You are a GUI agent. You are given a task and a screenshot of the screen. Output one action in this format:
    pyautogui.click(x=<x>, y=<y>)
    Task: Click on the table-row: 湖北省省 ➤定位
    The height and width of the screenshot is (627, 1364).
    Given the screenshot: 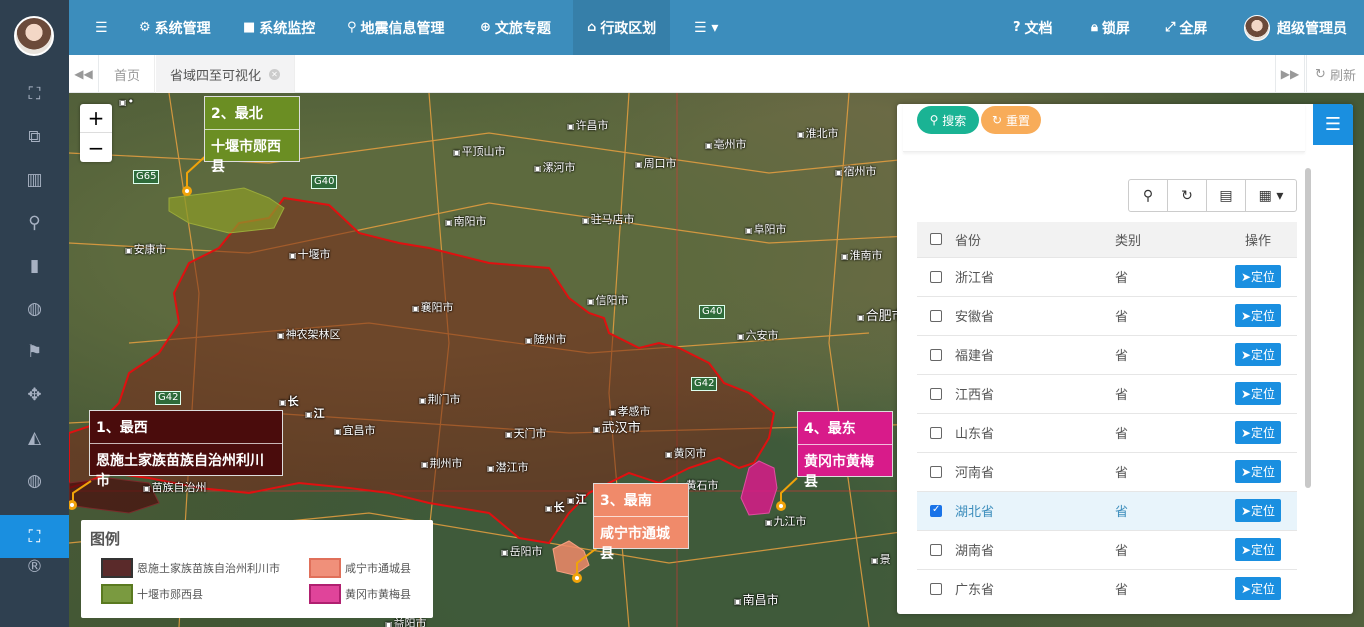 What is the action you would take?
    pyautogui.click(x=1107, y=510)
    